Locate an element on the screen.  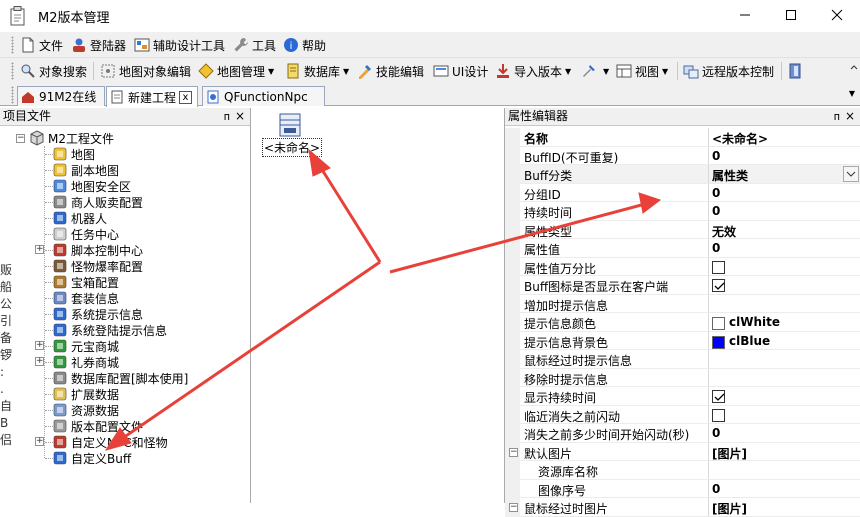
property-row: 临近消失之前闪动 is located at coordinates (682, 414).